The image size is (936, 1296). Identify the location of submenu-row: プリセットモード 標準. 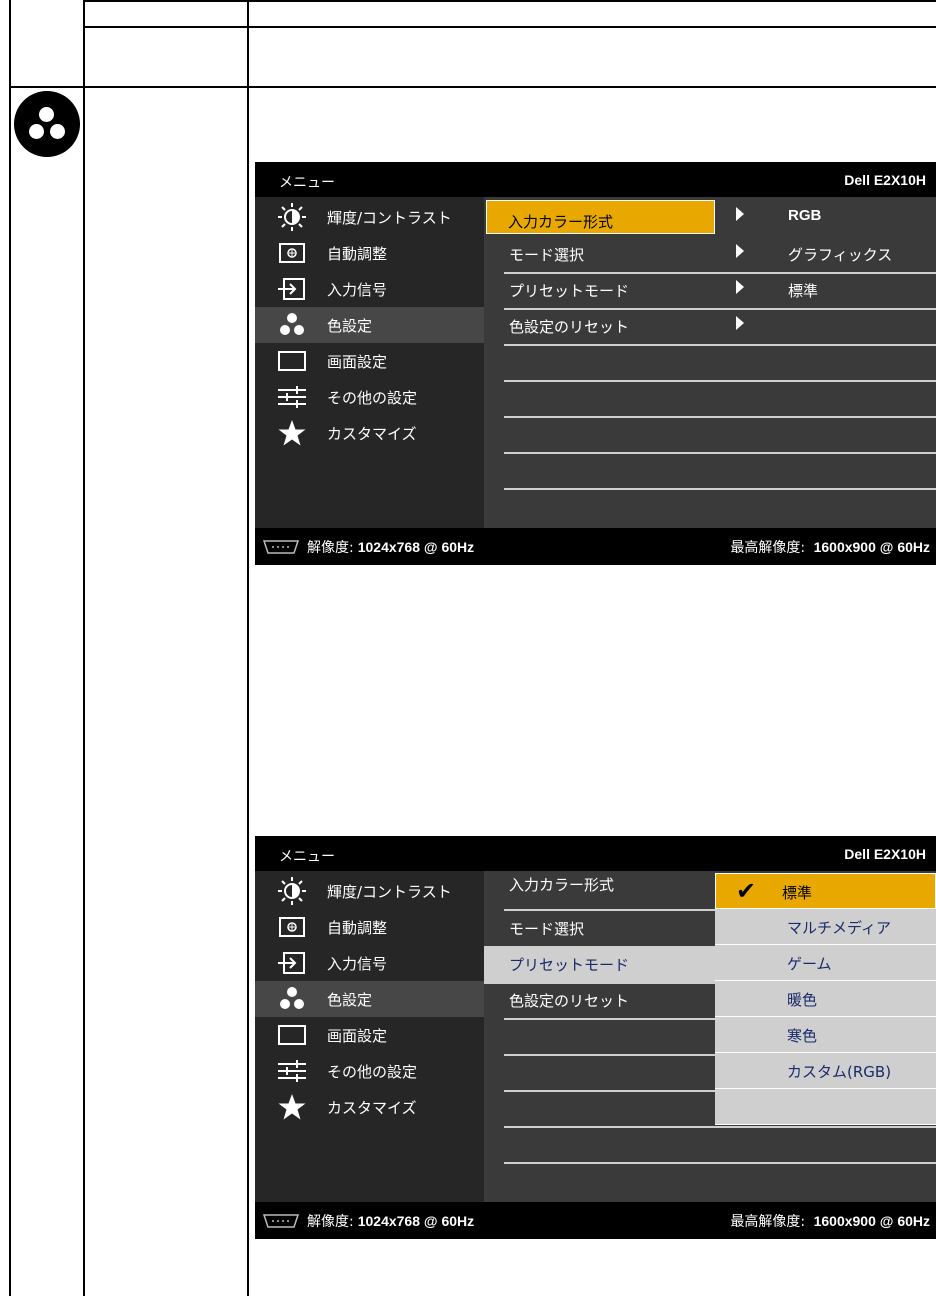
(720, 291).